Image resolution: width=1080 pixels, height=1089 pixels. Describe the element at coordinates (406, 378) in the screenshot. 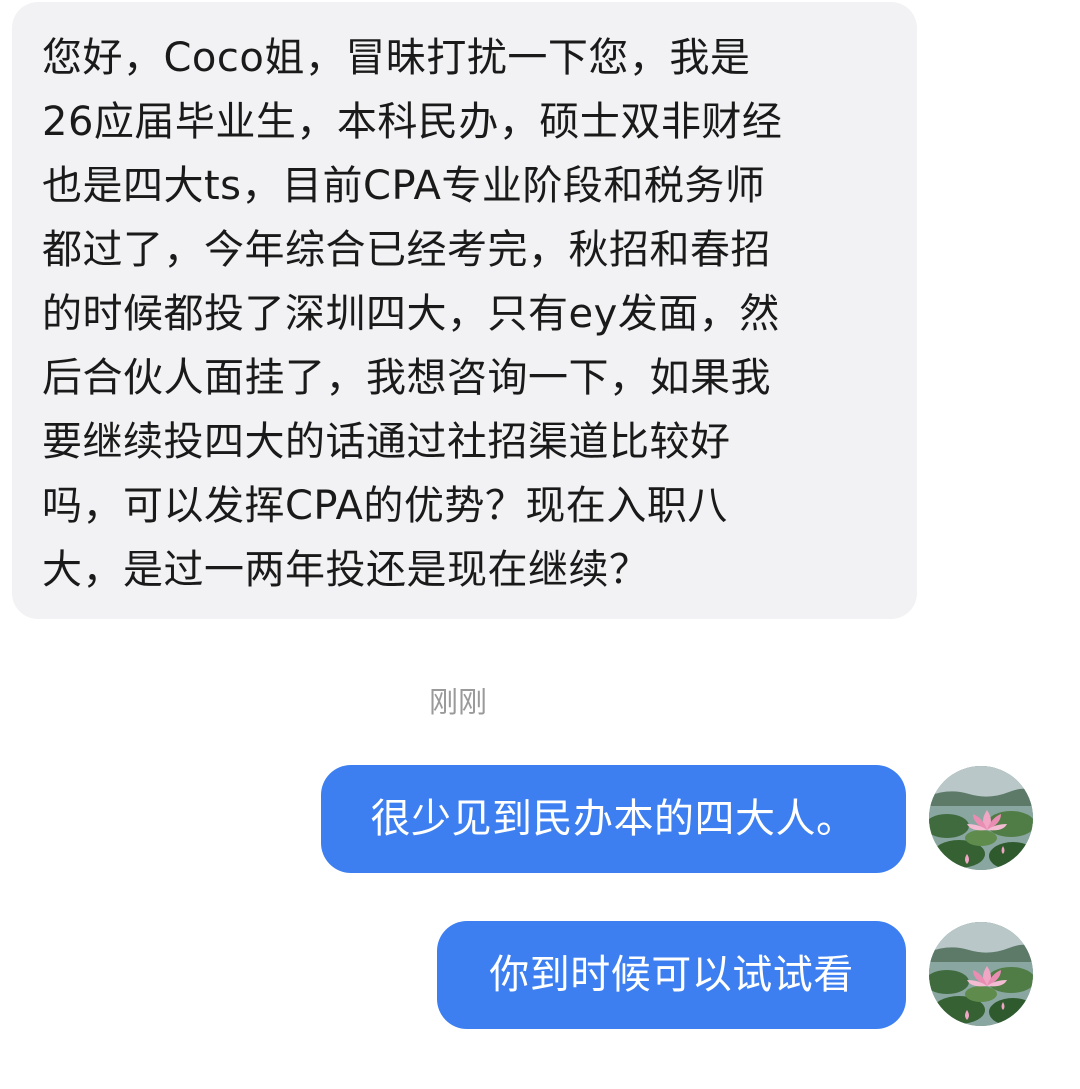

I see `incoming-message-line: 后合伙人面挂了，我想咨询一下，如果我` at that location.